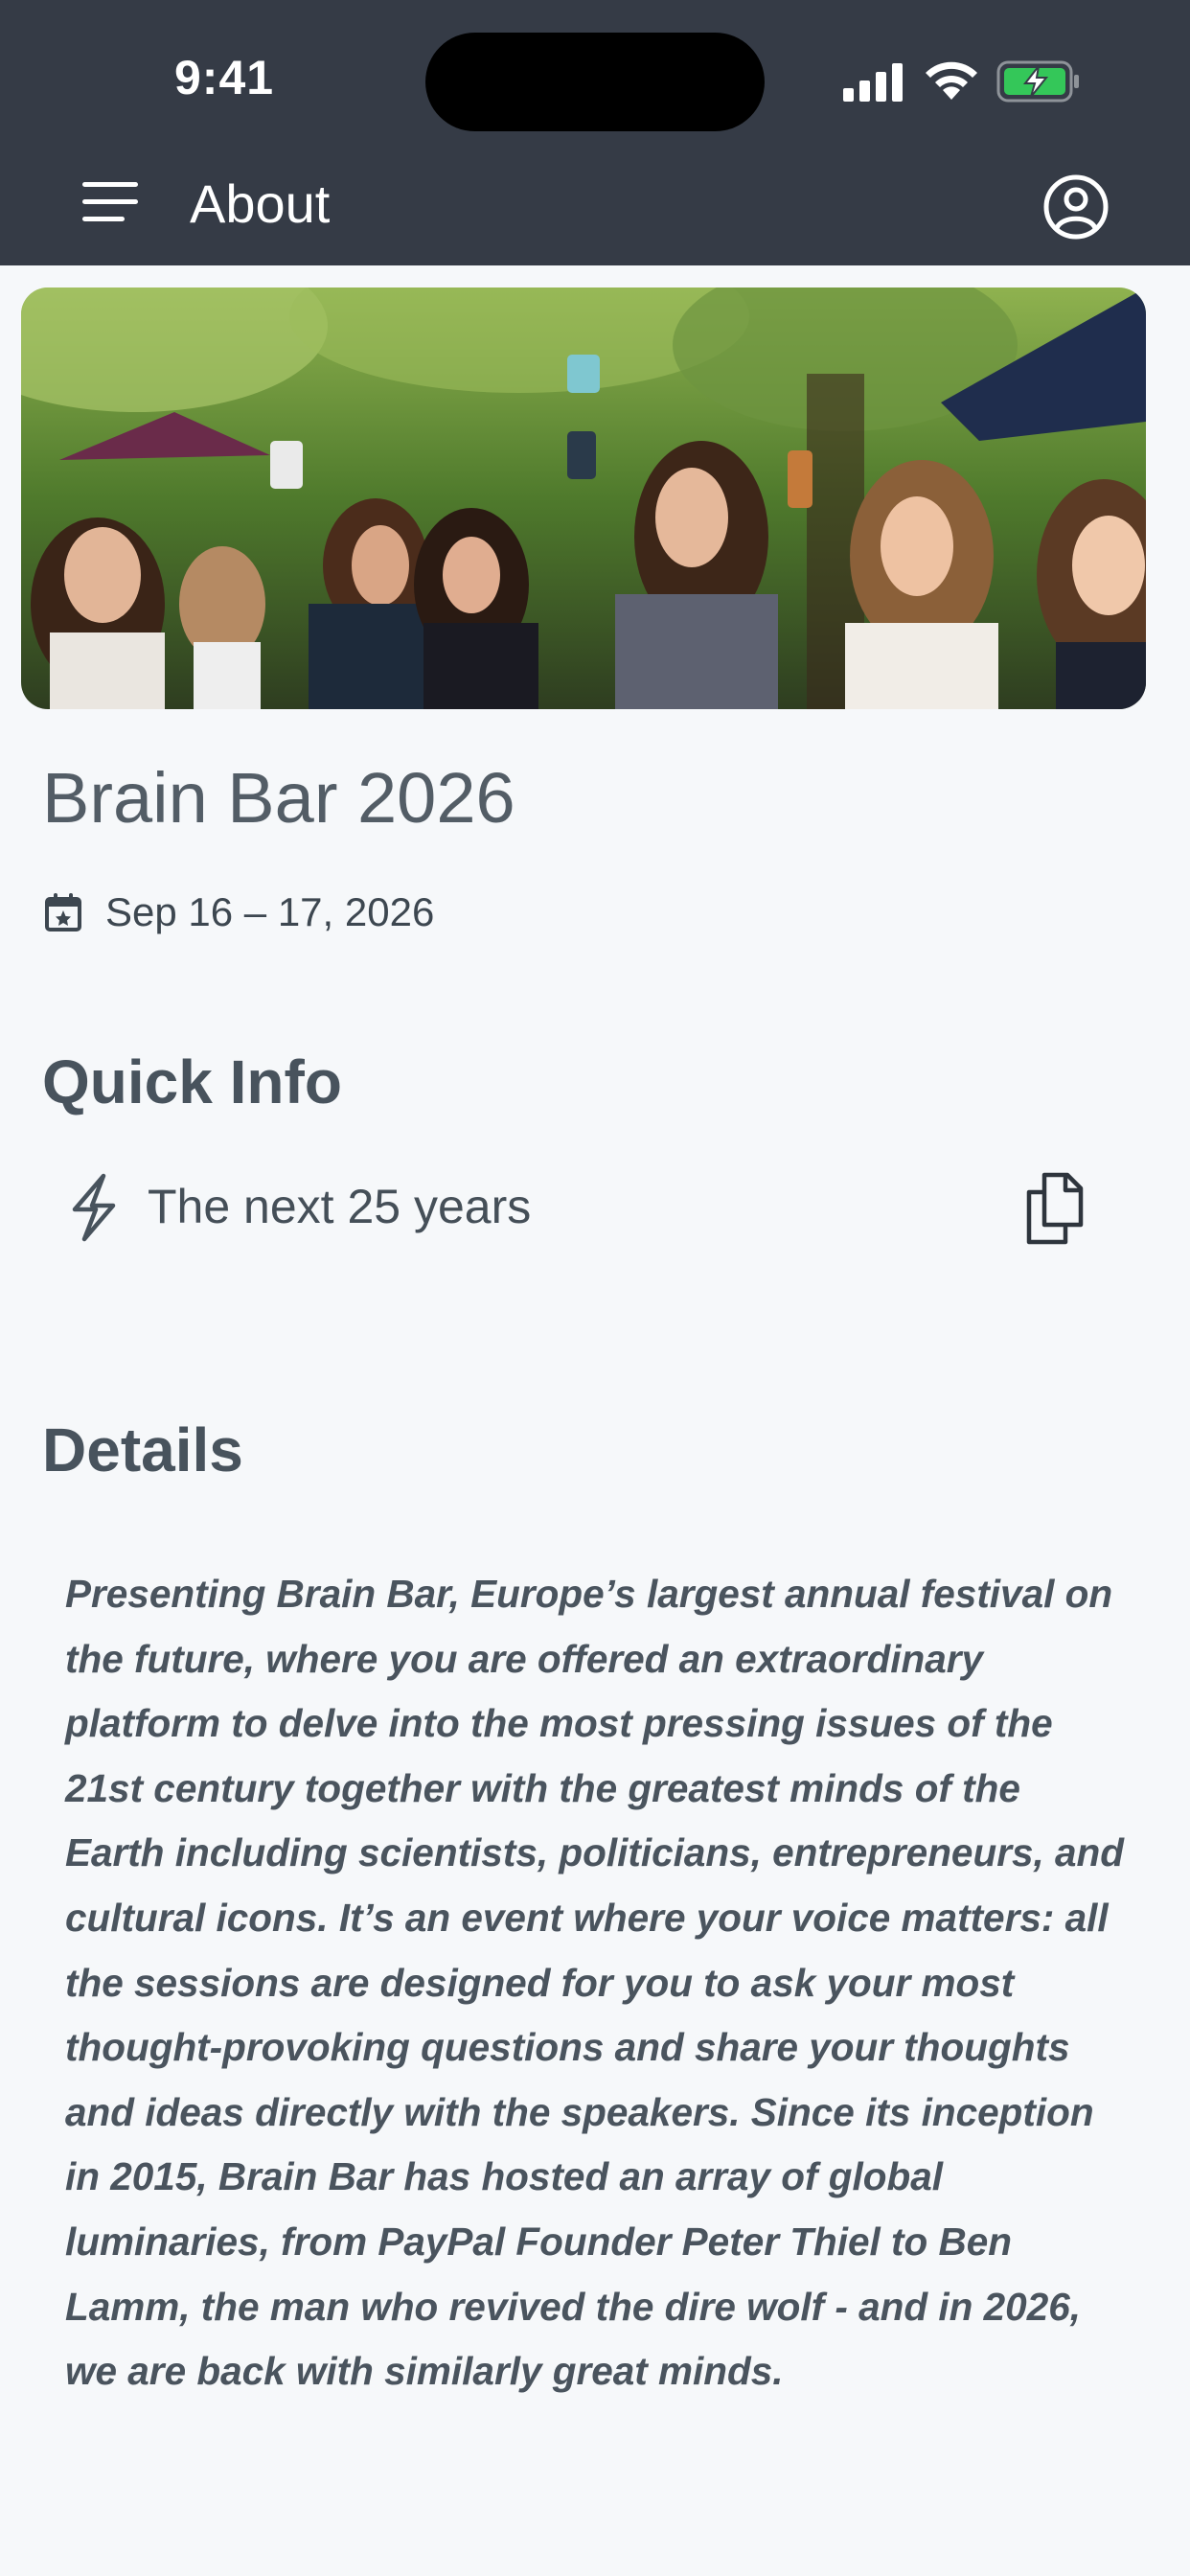 Image resolution: width=1190 pixels, height=2576 pixels. I want to click on cellular-signal-icon, so click(873, 82).